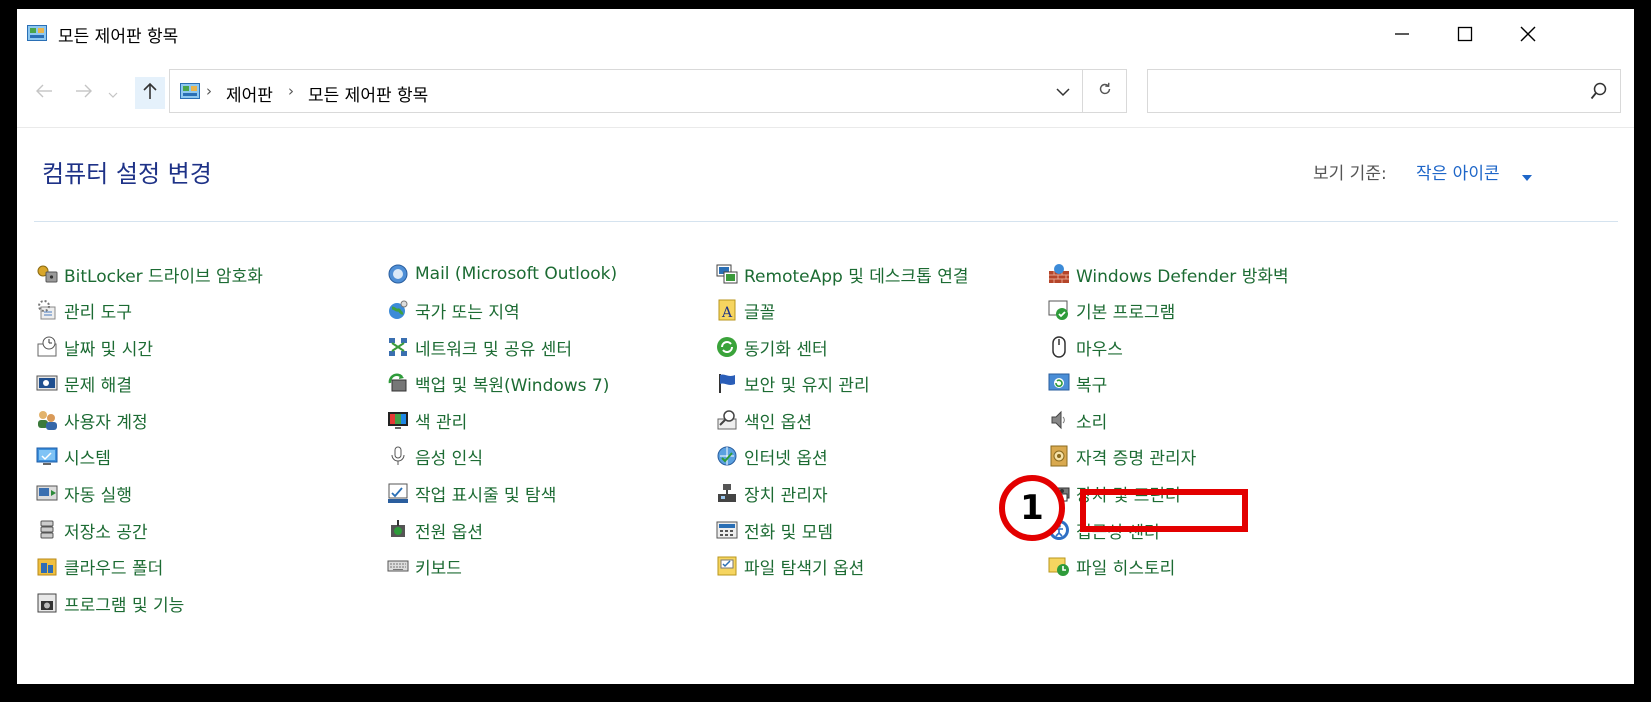 Image resolution: width=1651 pixels, height=702 pixels. Describe the element at coordinates (772, 347) in the screenshot. I see `item-sync-center: 동기화 센터` at that location.